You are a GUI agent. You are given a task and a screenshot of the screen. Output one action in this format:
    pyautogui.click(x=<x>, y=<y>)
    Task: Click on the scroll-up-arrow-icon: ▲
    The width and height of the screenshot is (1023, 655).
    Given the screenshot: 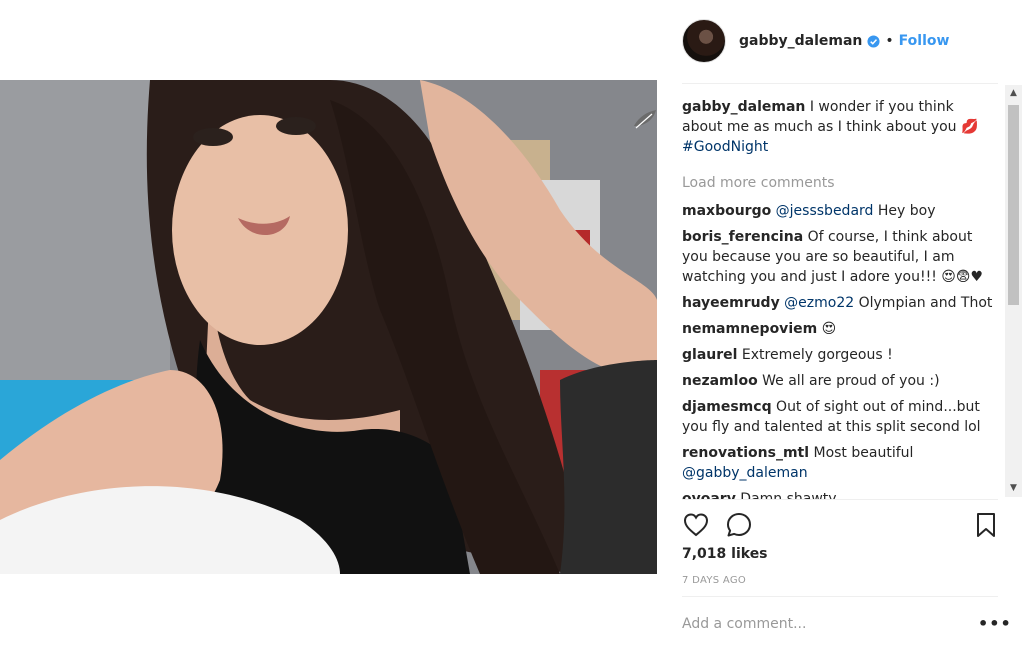 What is the action you would take?
    pyautogui.click(x=1013, y=93)
    